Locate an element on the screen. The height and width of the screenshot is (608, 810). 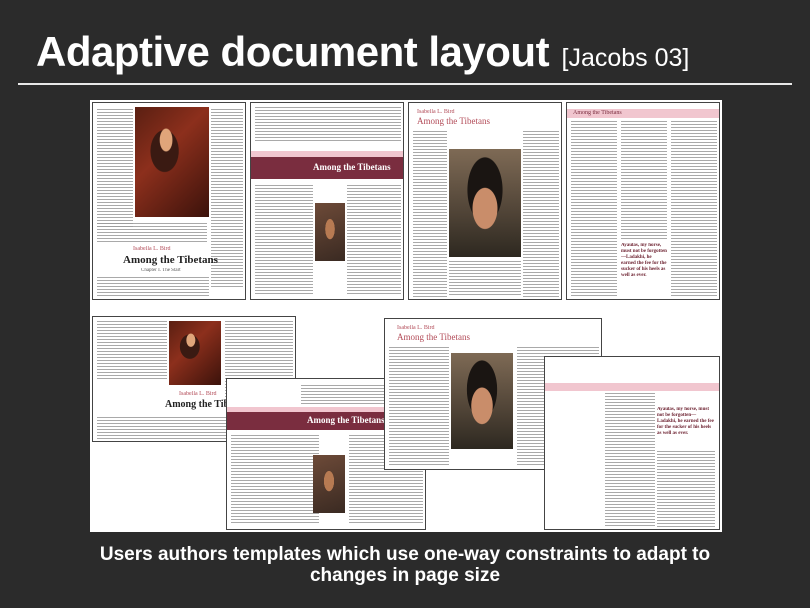
running-head-band is located at coordinates (632, 387).